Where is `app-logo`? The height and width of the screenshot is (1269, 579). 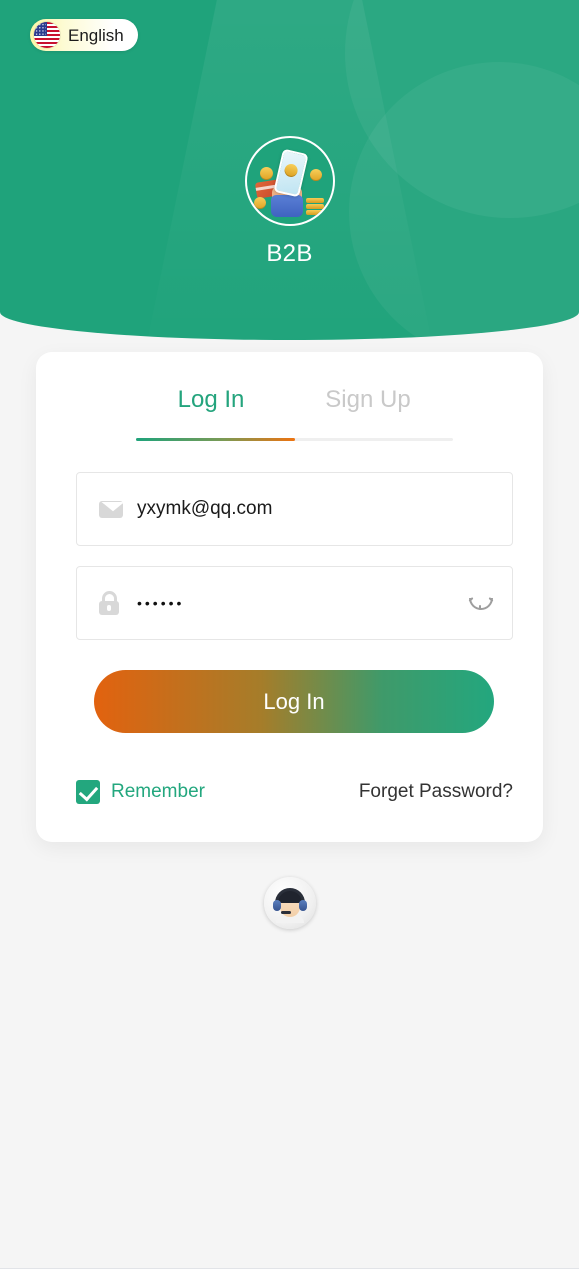
app-logo is located at coordinates (289, 181).